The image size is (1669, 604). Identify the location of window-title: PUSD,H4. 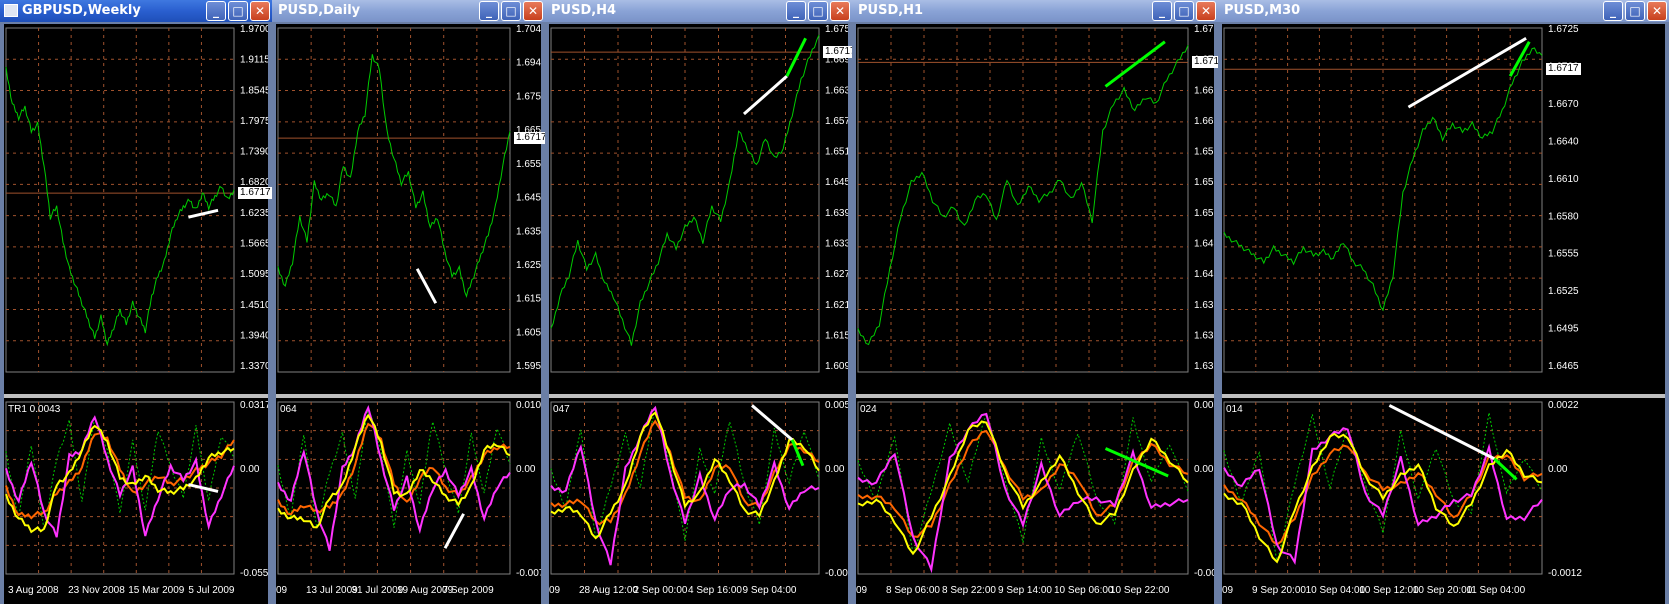
(584, 10).